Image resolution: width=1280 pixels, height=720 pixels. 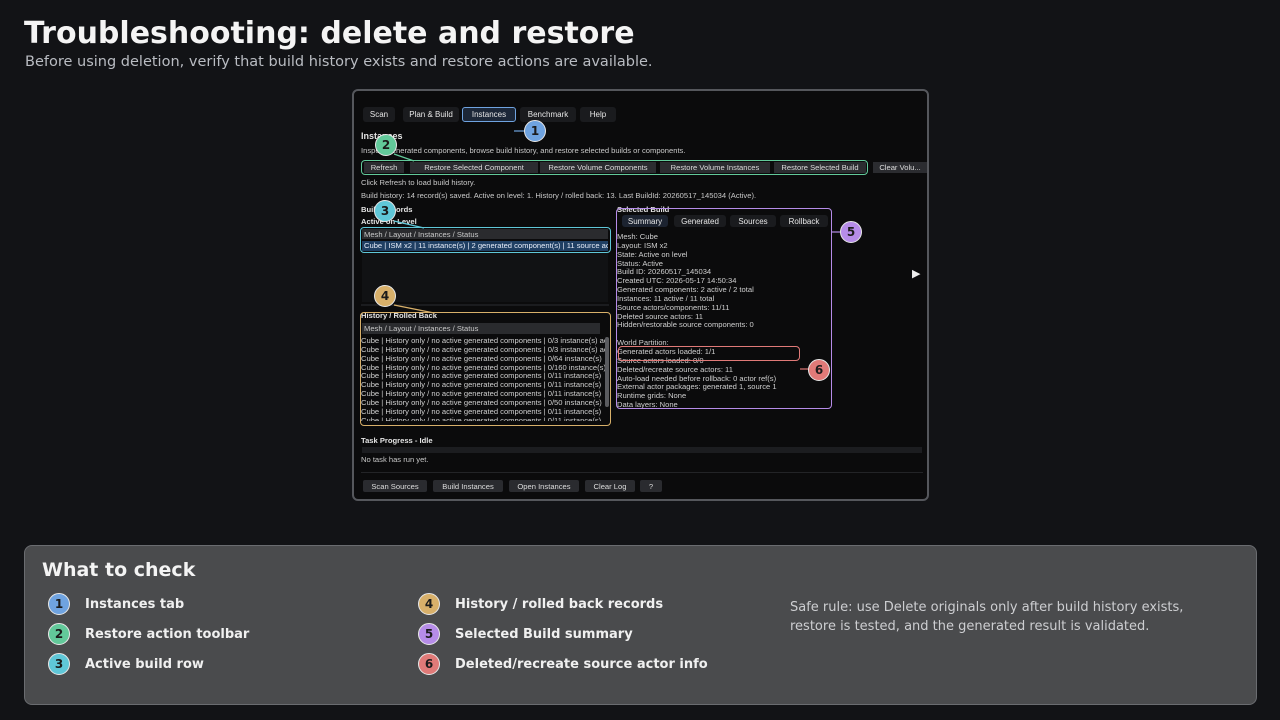 I want to click on checklist-item-1: 1 Instances tab, so click(x=116, y=604).